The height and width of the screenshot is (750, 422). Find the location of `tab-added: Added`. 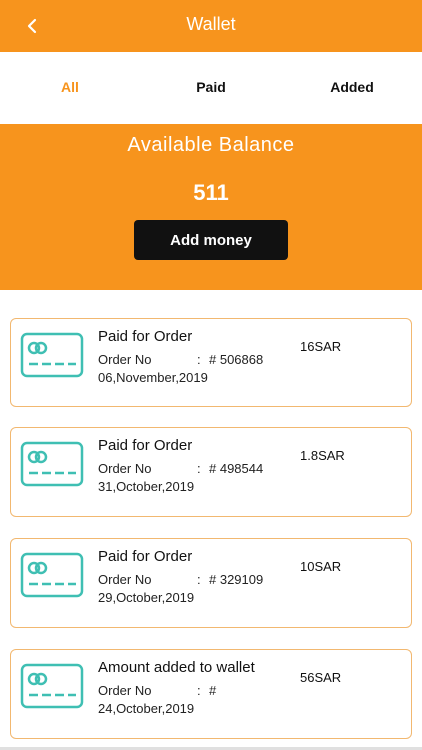

tab-added: Added is located at coordinates (352, 87).